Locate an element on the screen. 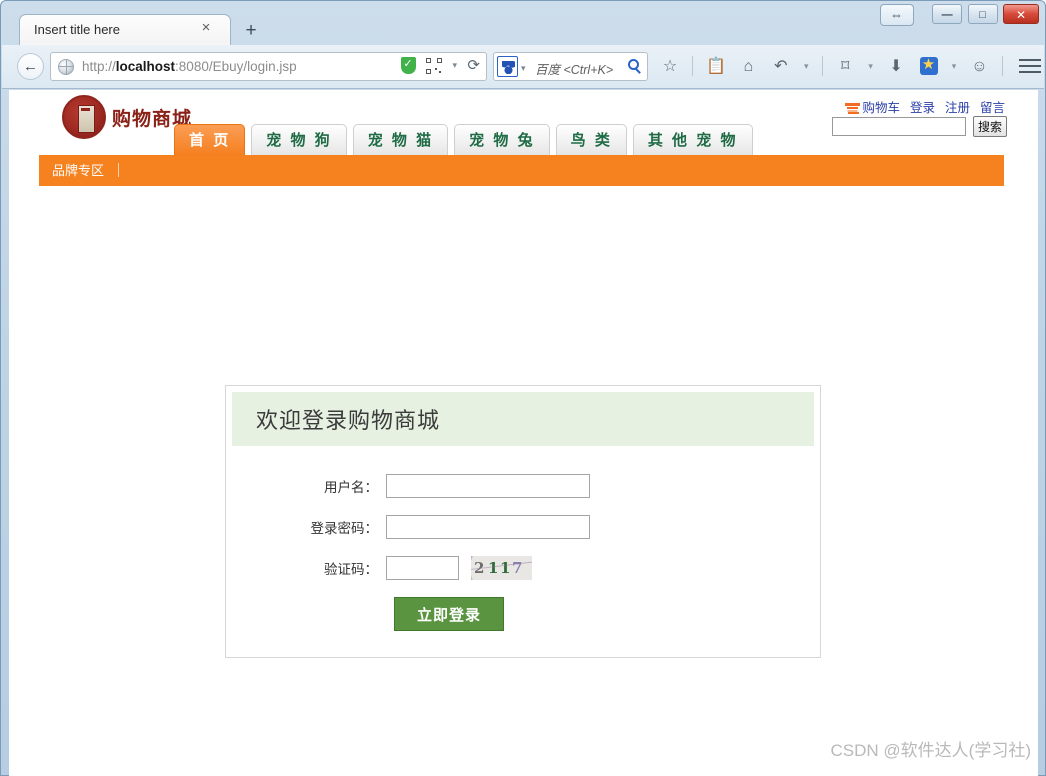  address-bar-url: http://localhost:8080/Ebuy/login.jsp is located at coordinates (189, 67).